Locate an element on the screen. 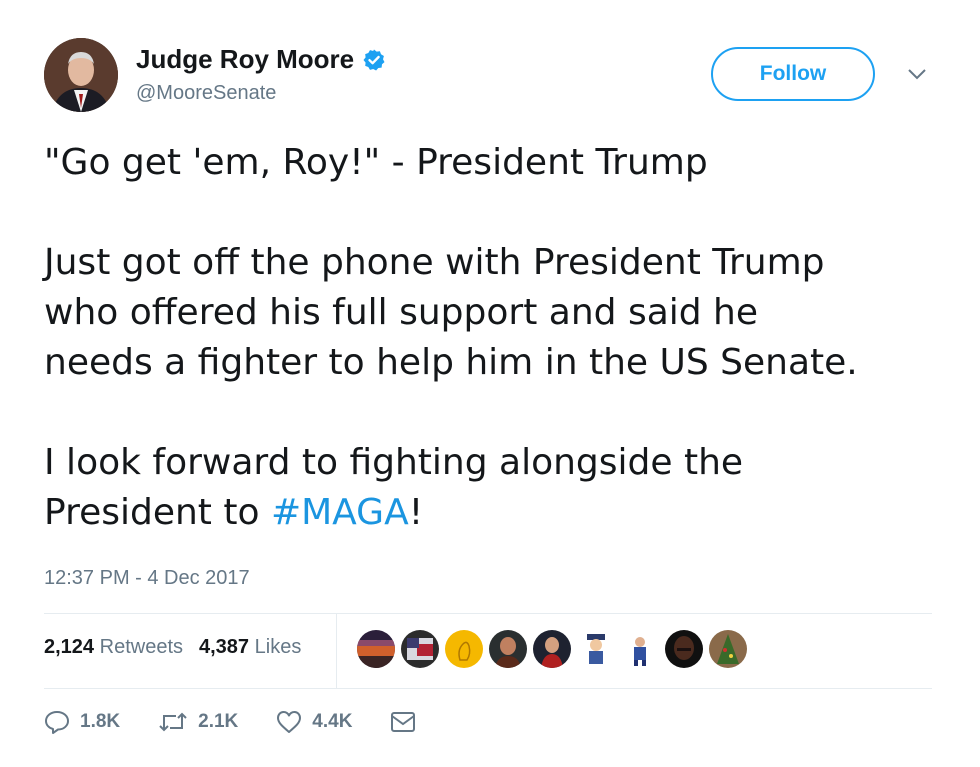  retweets-stat: 2,124 Retweets is located at coordinates (113, 647).